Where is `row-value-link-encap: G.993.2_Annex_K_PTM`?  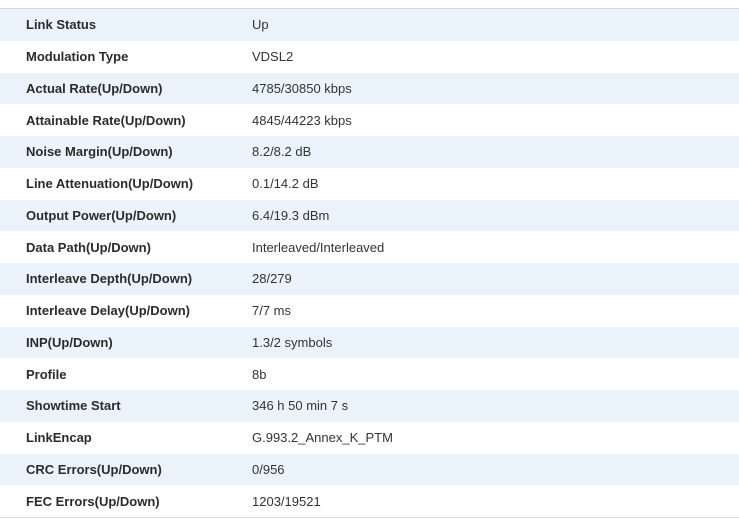
row-value-link-encap: G.993.2_Annex_K_PTM is located at coordinates (322, 438).